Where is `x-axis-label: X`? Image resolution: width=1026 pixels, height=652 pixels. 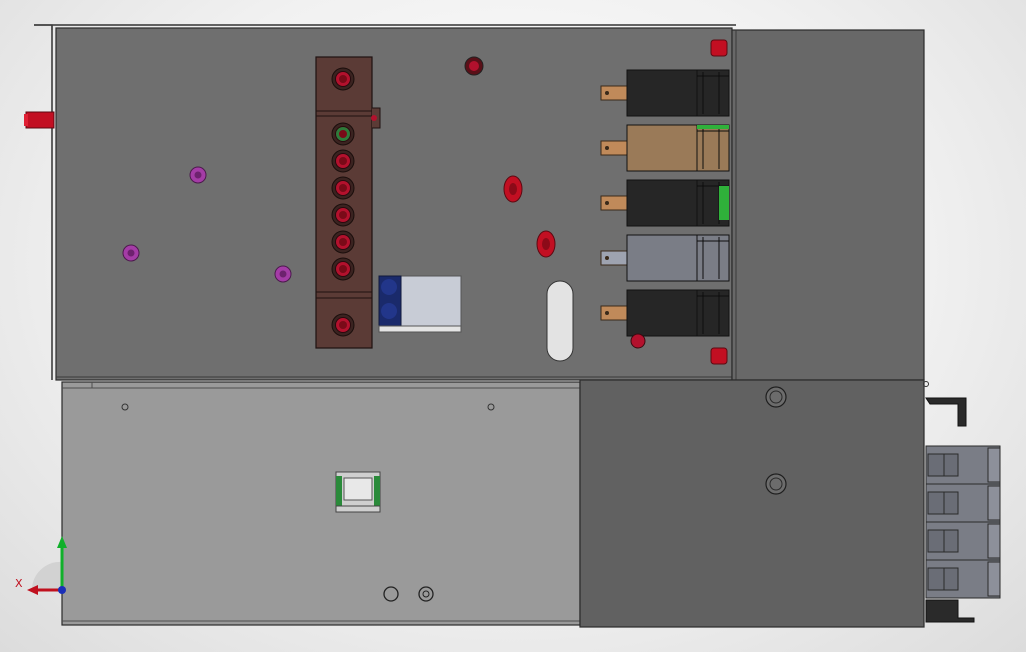 x-axis-label: X is located at coordinates (19, 583).